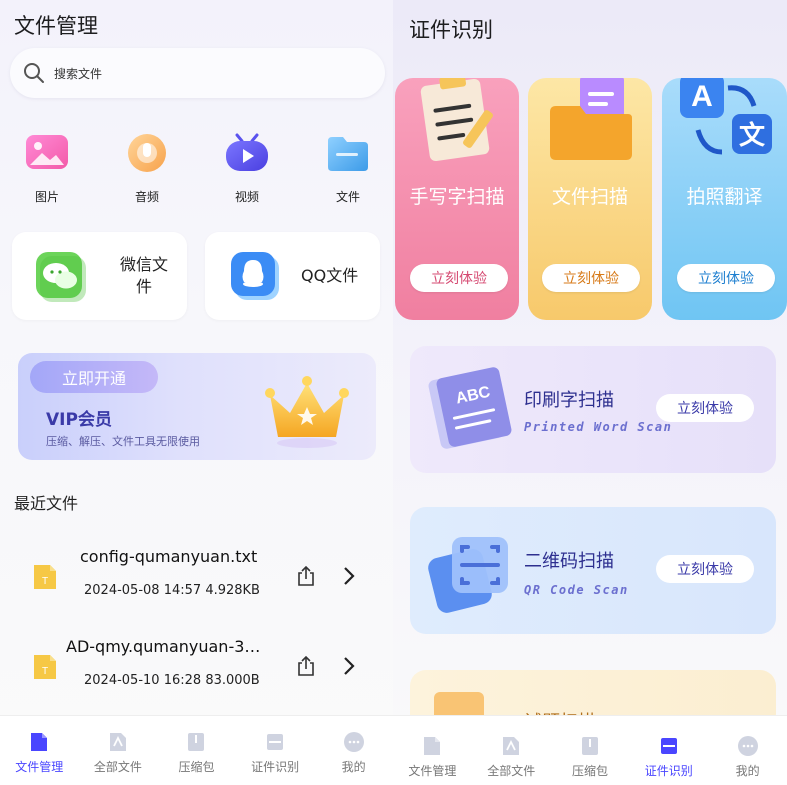 The width and height of the screenshot is (787, 785). What do you see at coordinates (46, 197) in the screenshot?
I see `category-label: 图片` at bounding box center [46, 197].